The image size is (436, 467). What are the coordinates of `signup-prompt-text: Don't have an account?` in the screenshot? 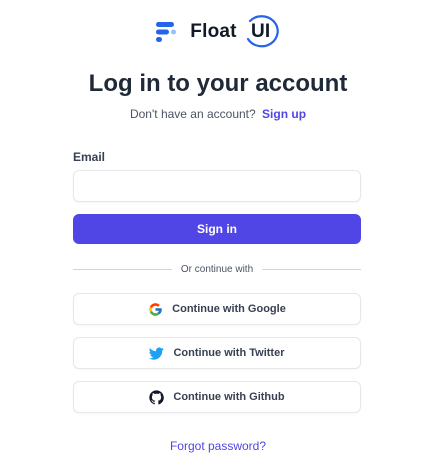 It's located at (192, 114).